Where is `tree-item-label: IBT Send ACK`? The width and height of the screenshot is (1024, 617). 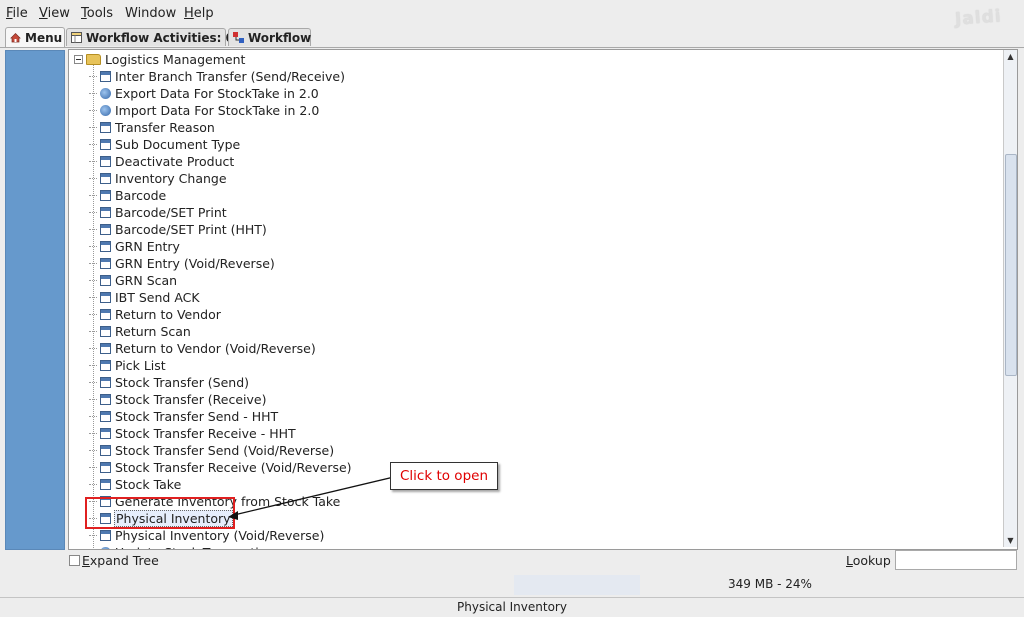
tree-item-label: IBT Send ACK is located at coordinates (157, 297).